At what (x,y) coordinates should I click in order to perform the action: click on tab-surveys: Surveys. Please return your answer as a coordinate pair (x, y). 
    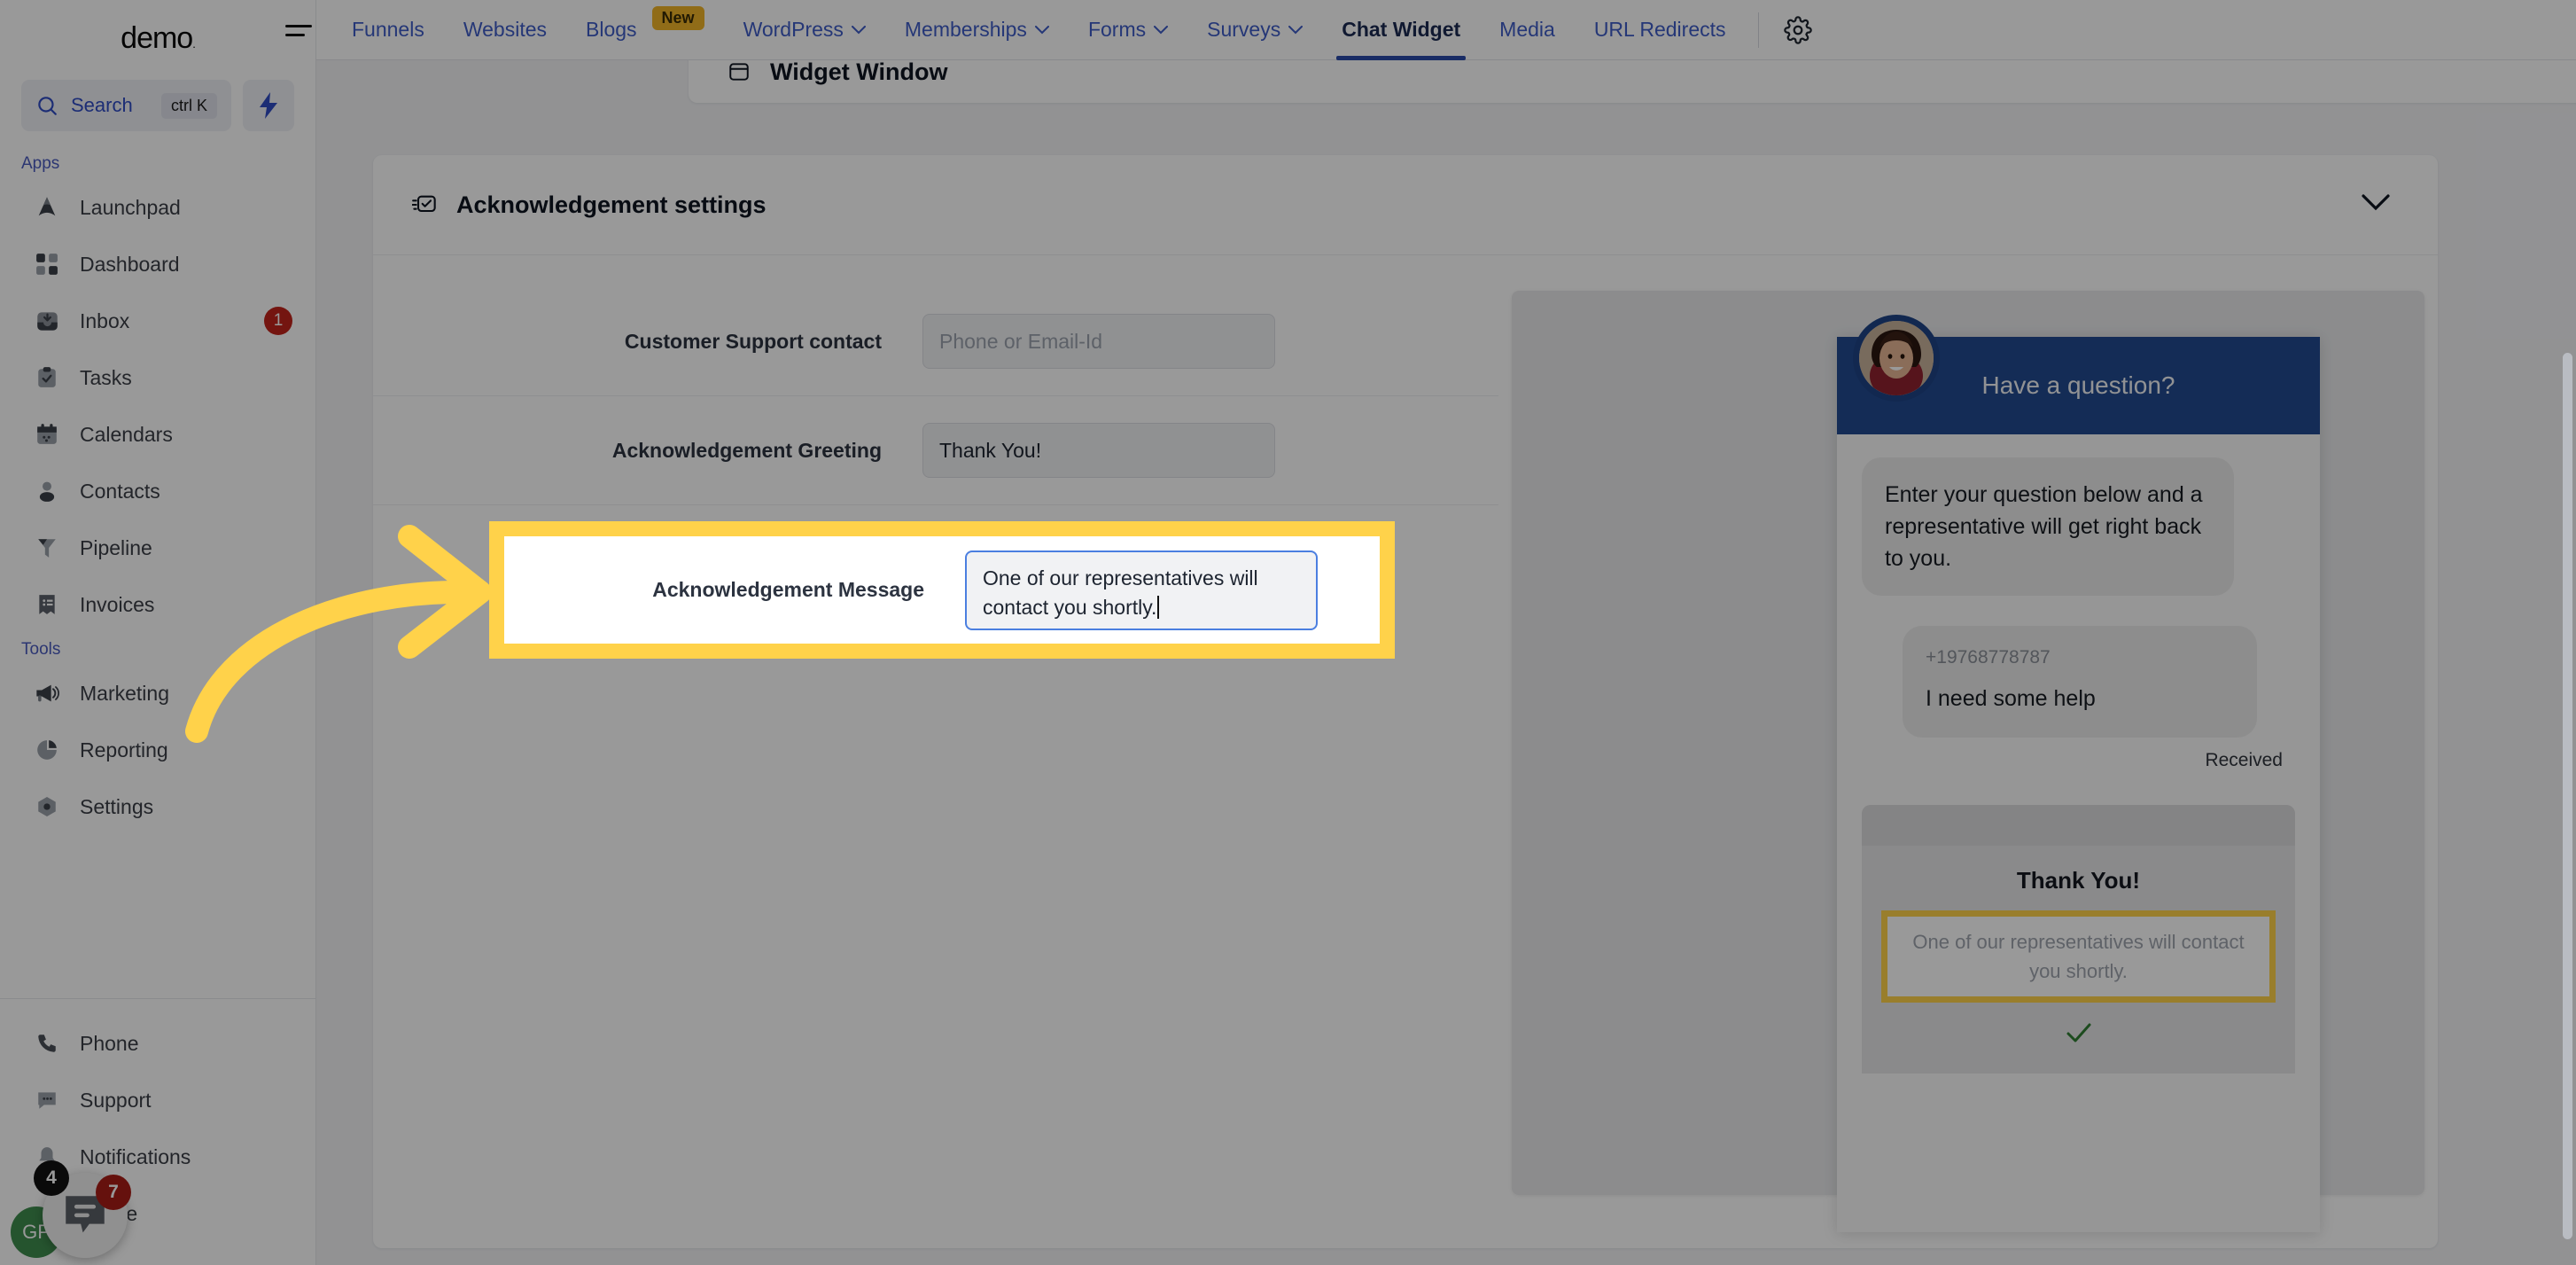
    Looking at the image, I should click on (1254, 30).